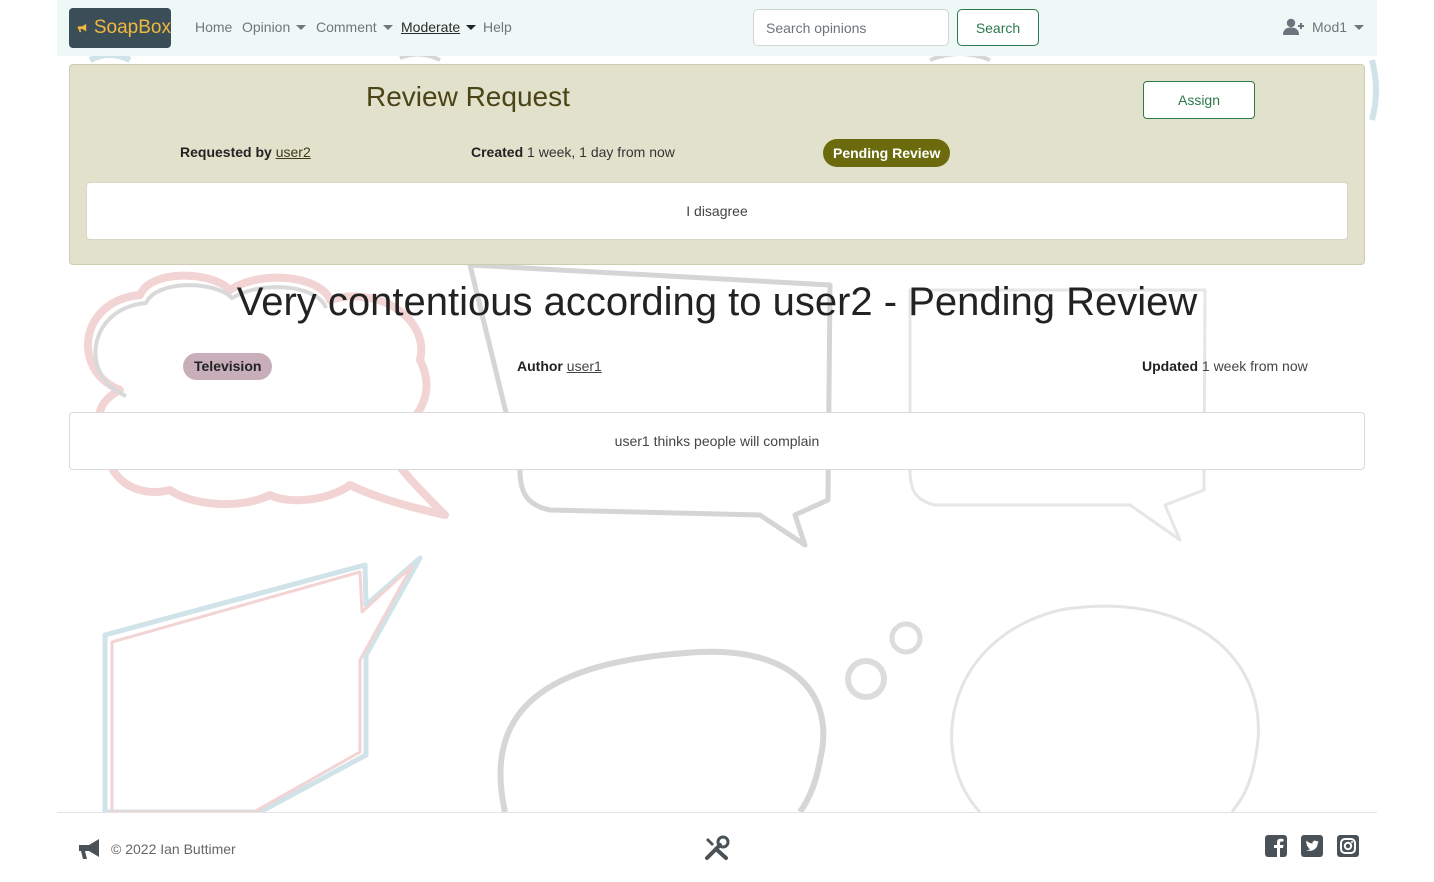 The height and width of the screenshot is (882, 1434). Describe the element at coordinates (851, 27) in the screenshot. I see `search-input` at that location.